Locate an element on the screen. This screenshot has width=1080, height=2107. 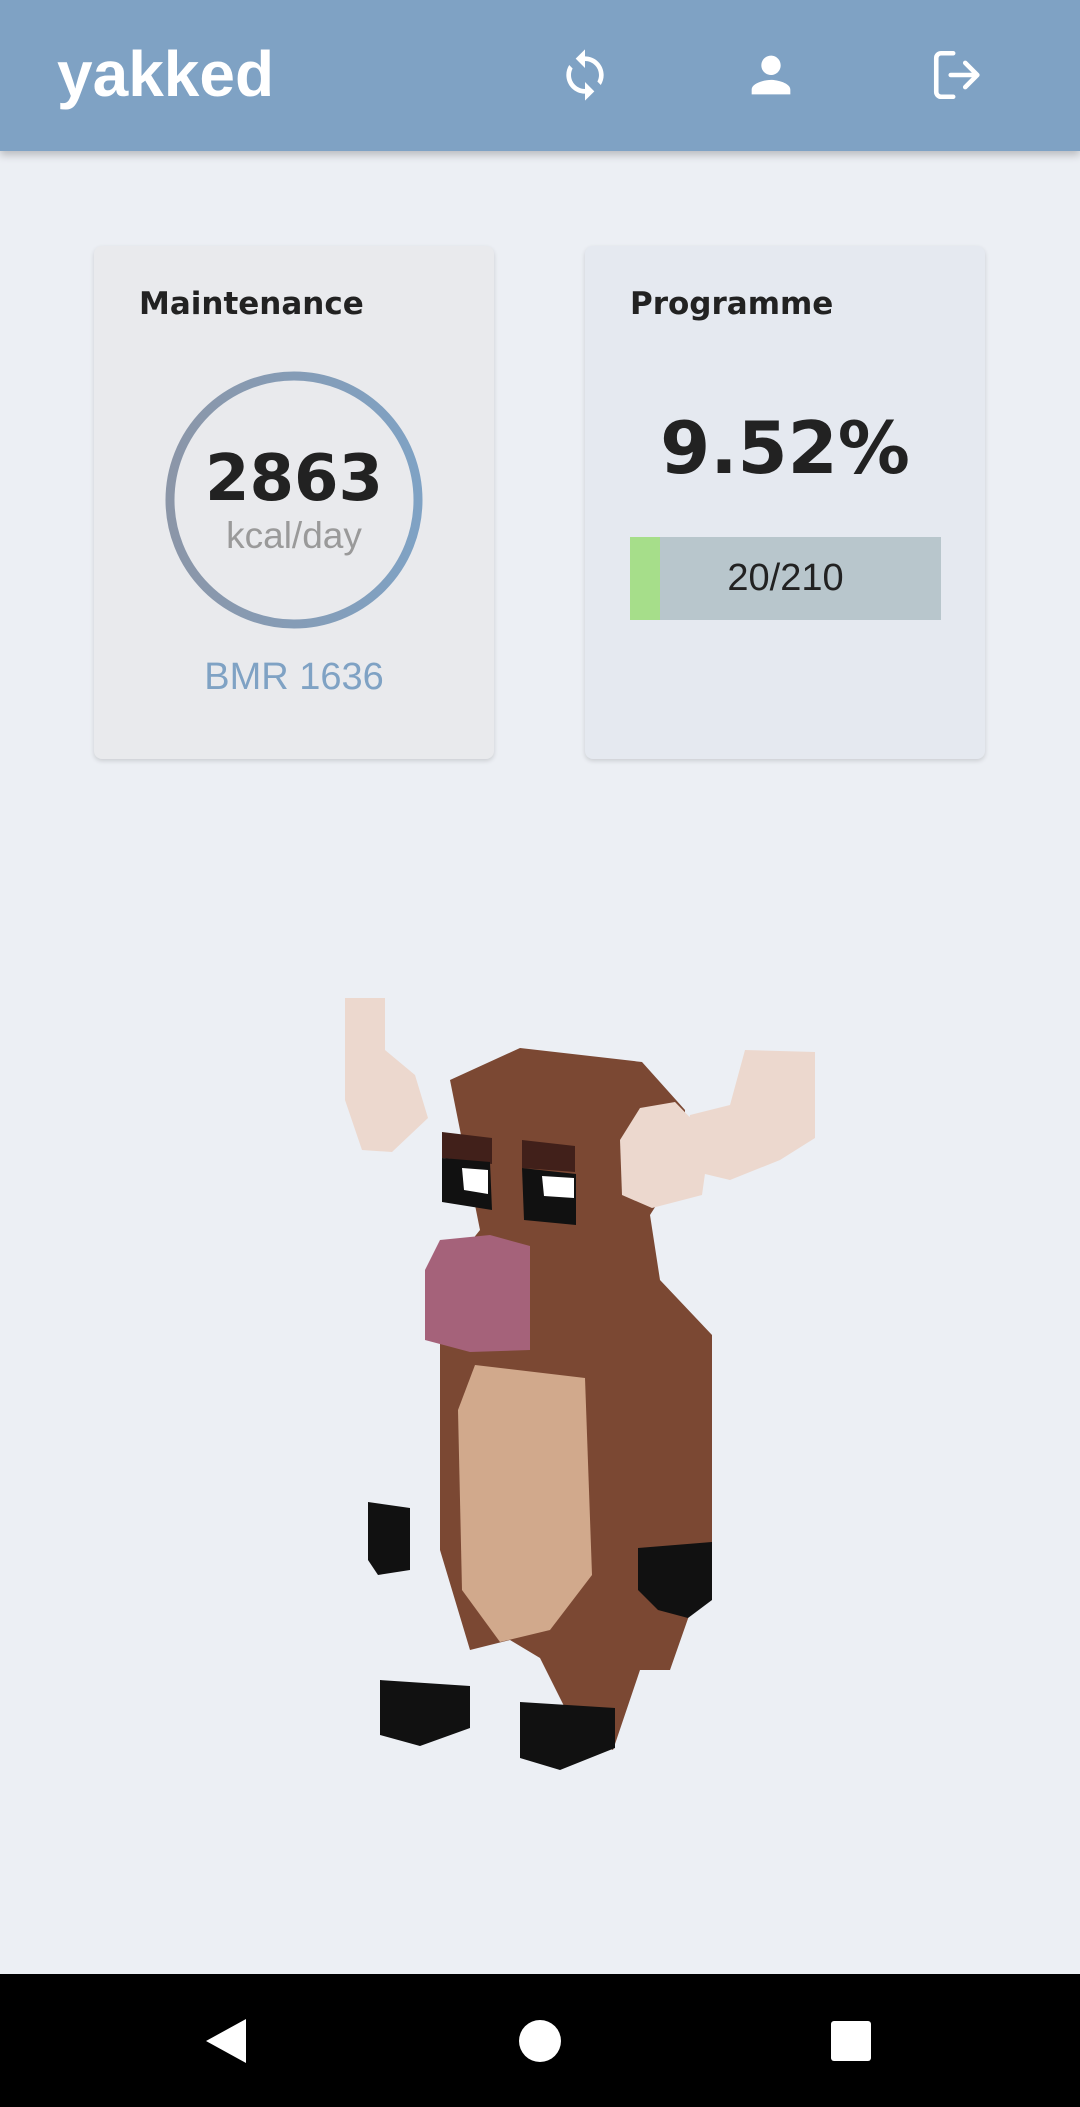
progress-label: 20/210 is located at coordinates (785, 578).